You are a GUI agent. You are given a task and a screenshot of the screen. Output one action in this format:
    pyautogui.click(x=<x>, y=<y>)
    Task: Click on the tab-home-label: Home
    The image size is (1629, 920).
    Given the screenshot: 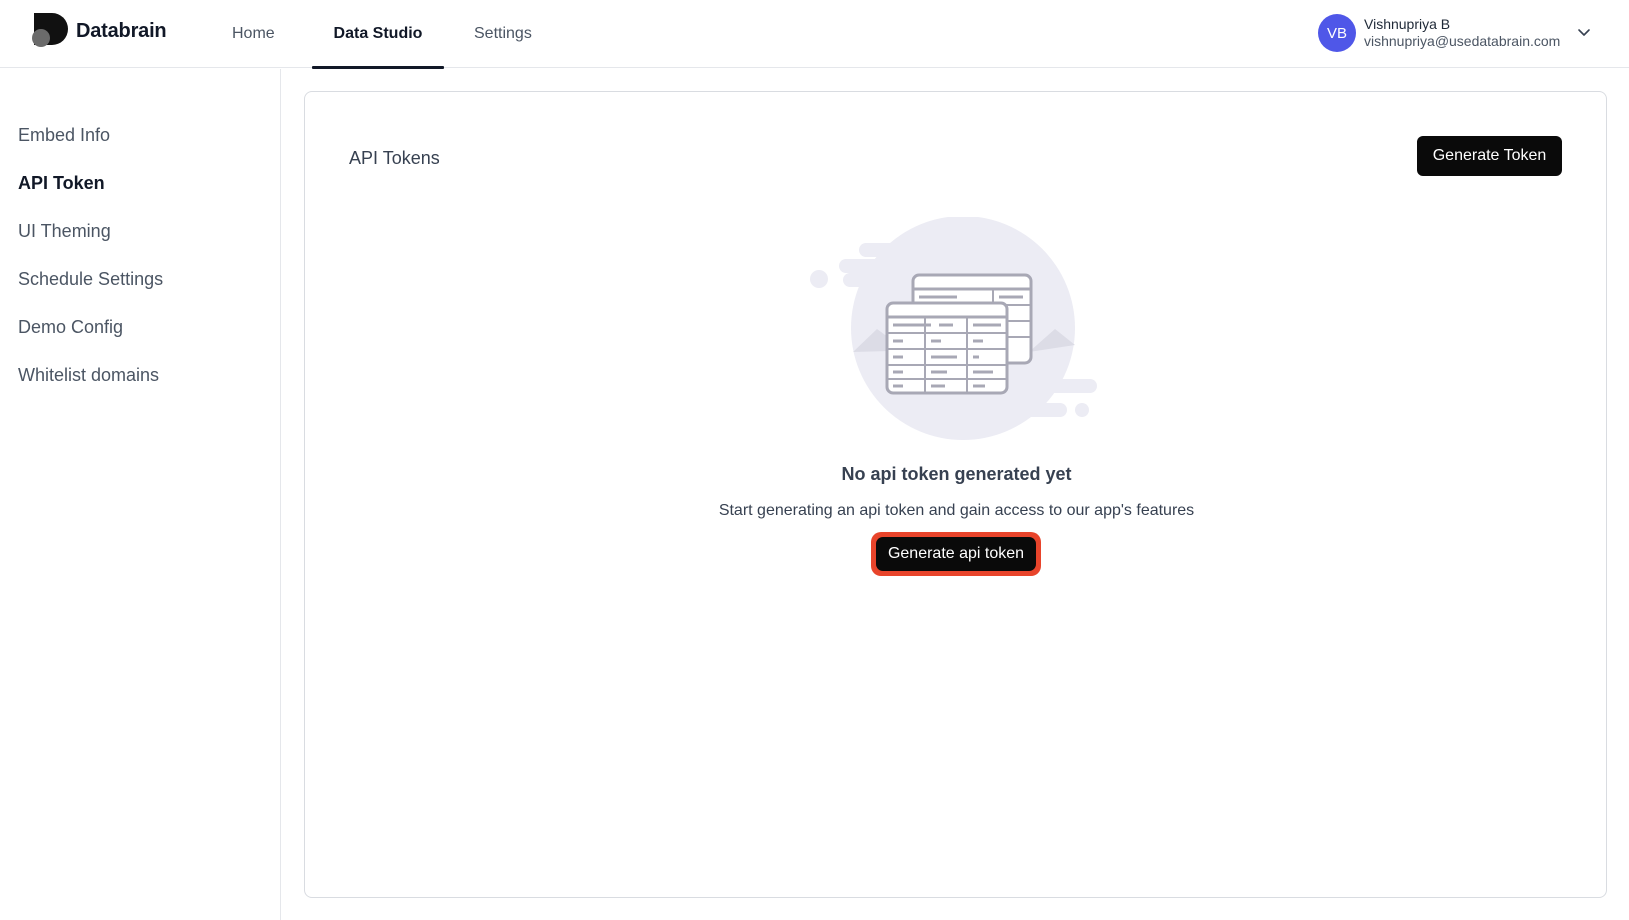 What is the action you would take?
    pyautogui.click(x=253, y=33)
    